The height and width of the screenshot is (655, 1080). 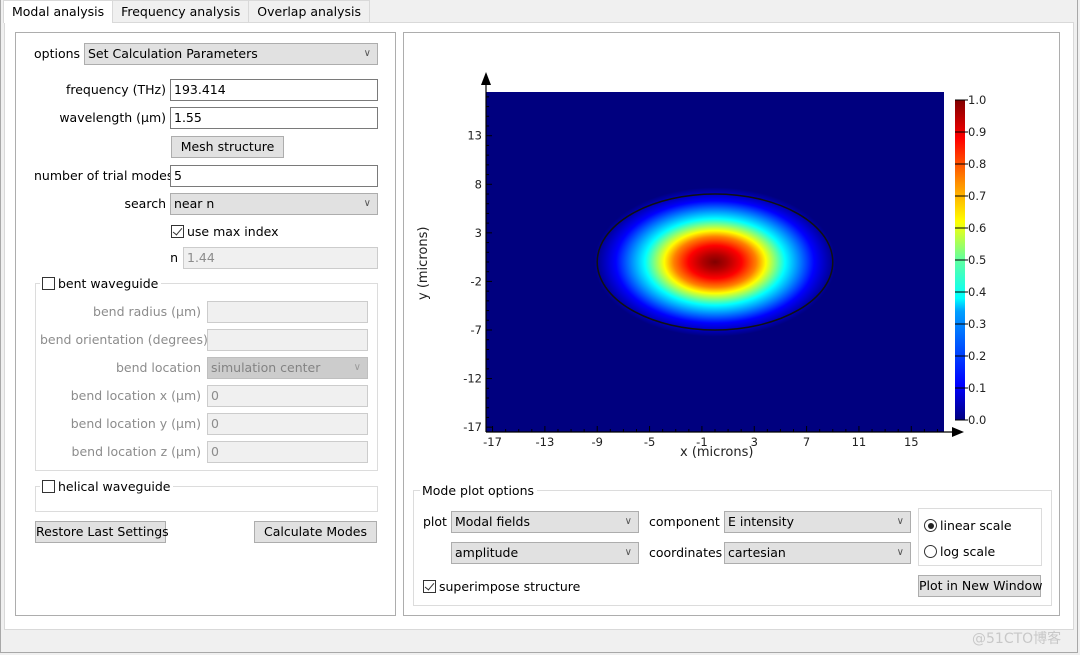 What do you see at coordinates (274, 204) in the screenshot?
I see `search-dropdown: near n ∨` at bounding box center [274, 204].